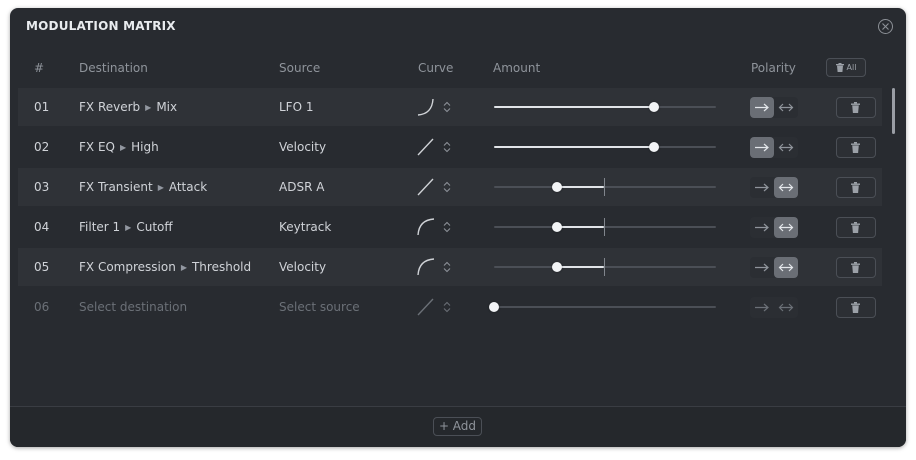  I want to click on window-title: MODULATION MATRIX, so click(101, 26).